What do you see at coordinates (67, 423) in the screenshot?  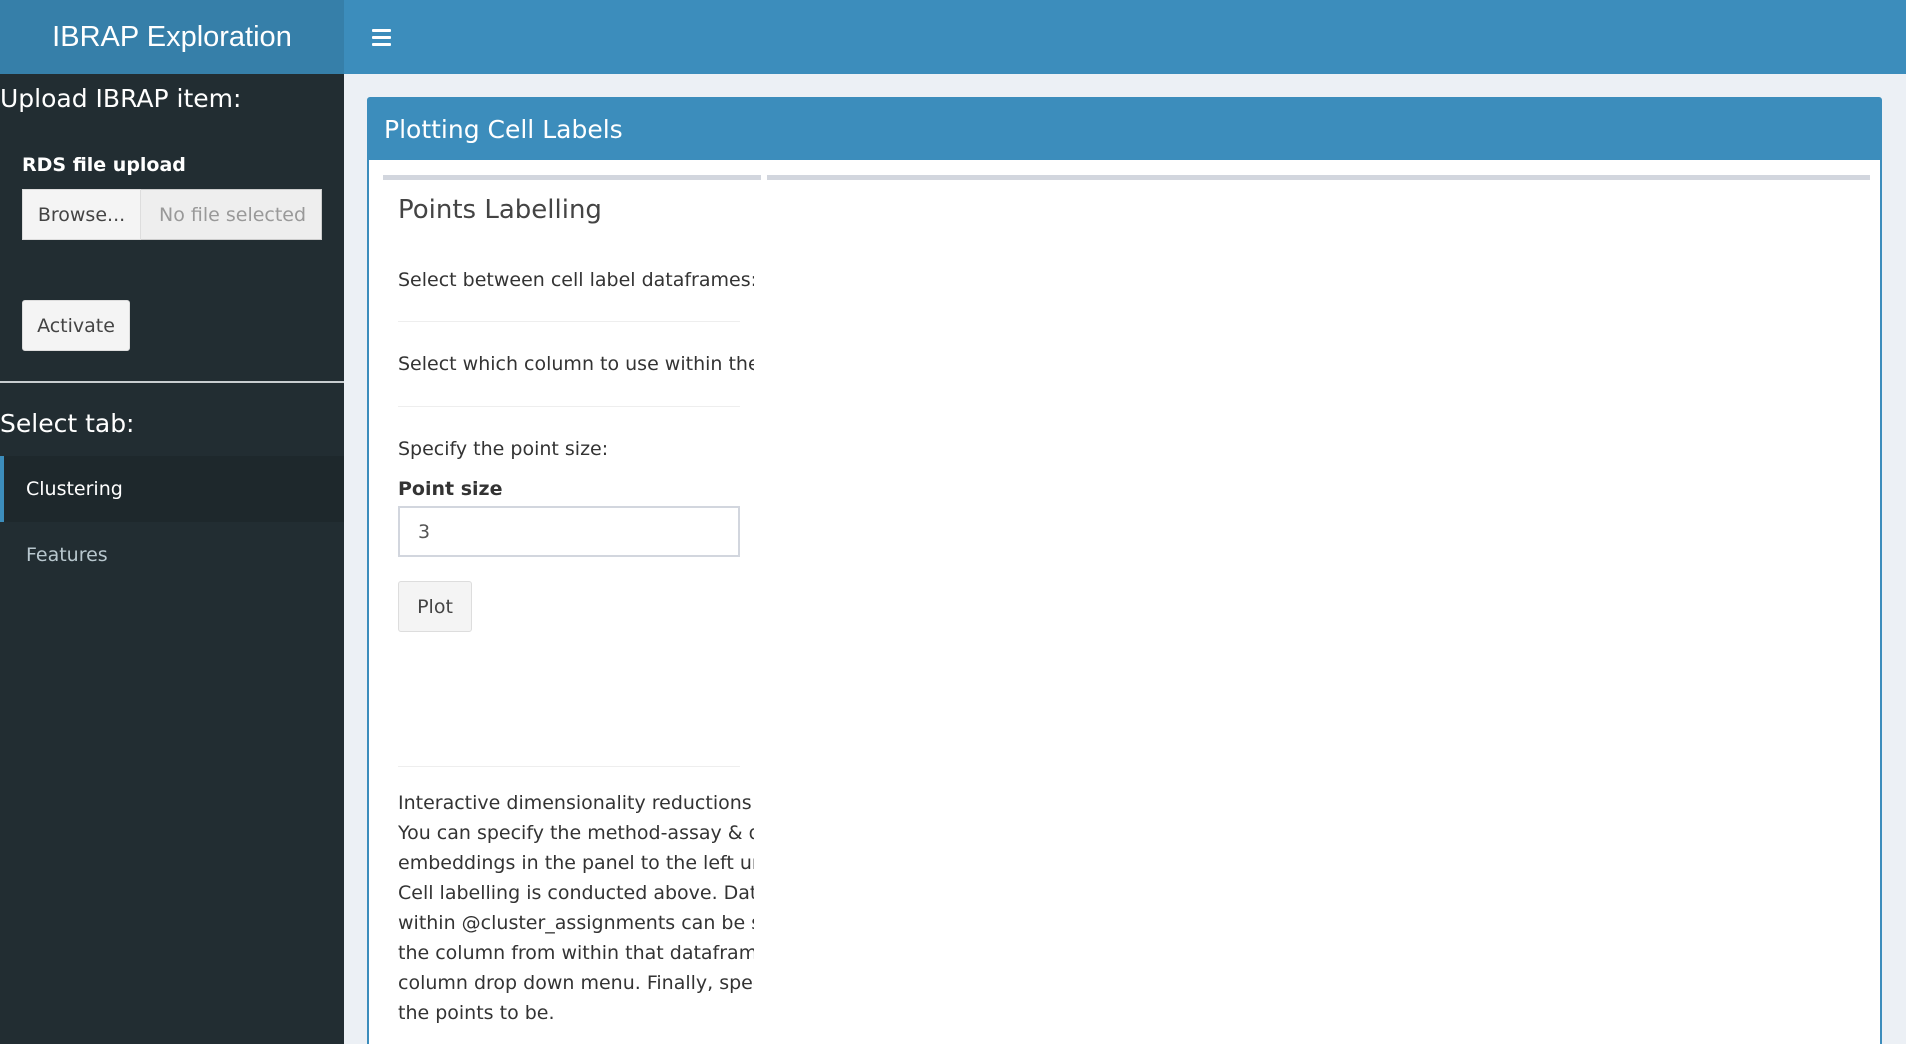 I see `select-tab-heading: Select tab:` at bounding box center [67, 423].